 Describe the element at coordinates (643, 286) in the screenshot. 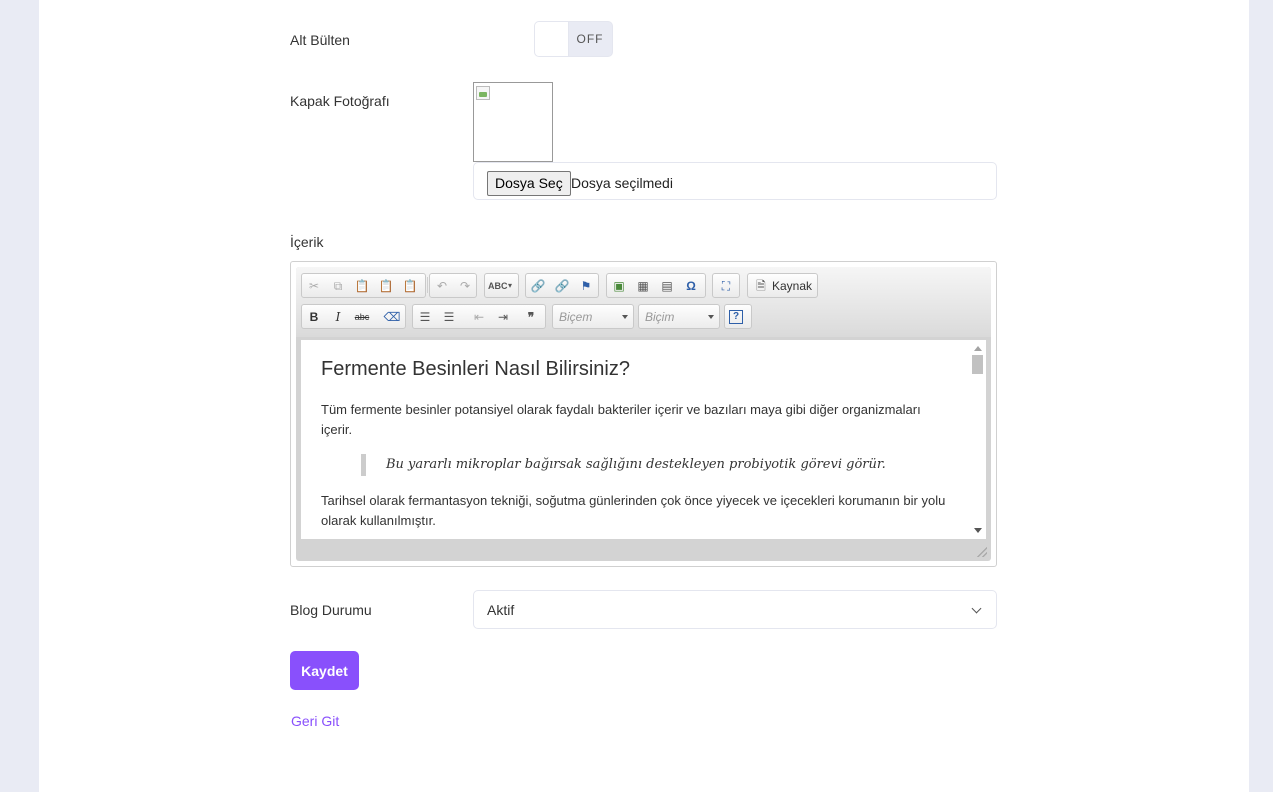

I see `table-icon: ▦` at that location.